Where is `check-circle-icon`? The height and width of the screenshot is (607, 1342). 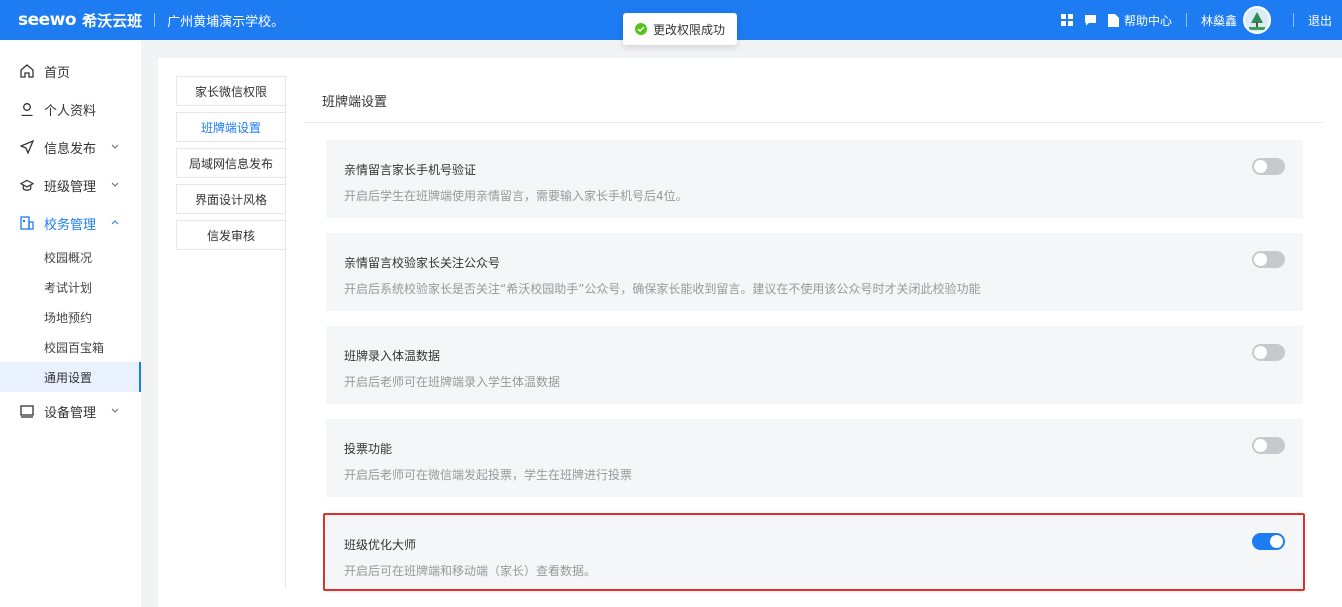 check-circle-icon is located at coordinates (641, 29).